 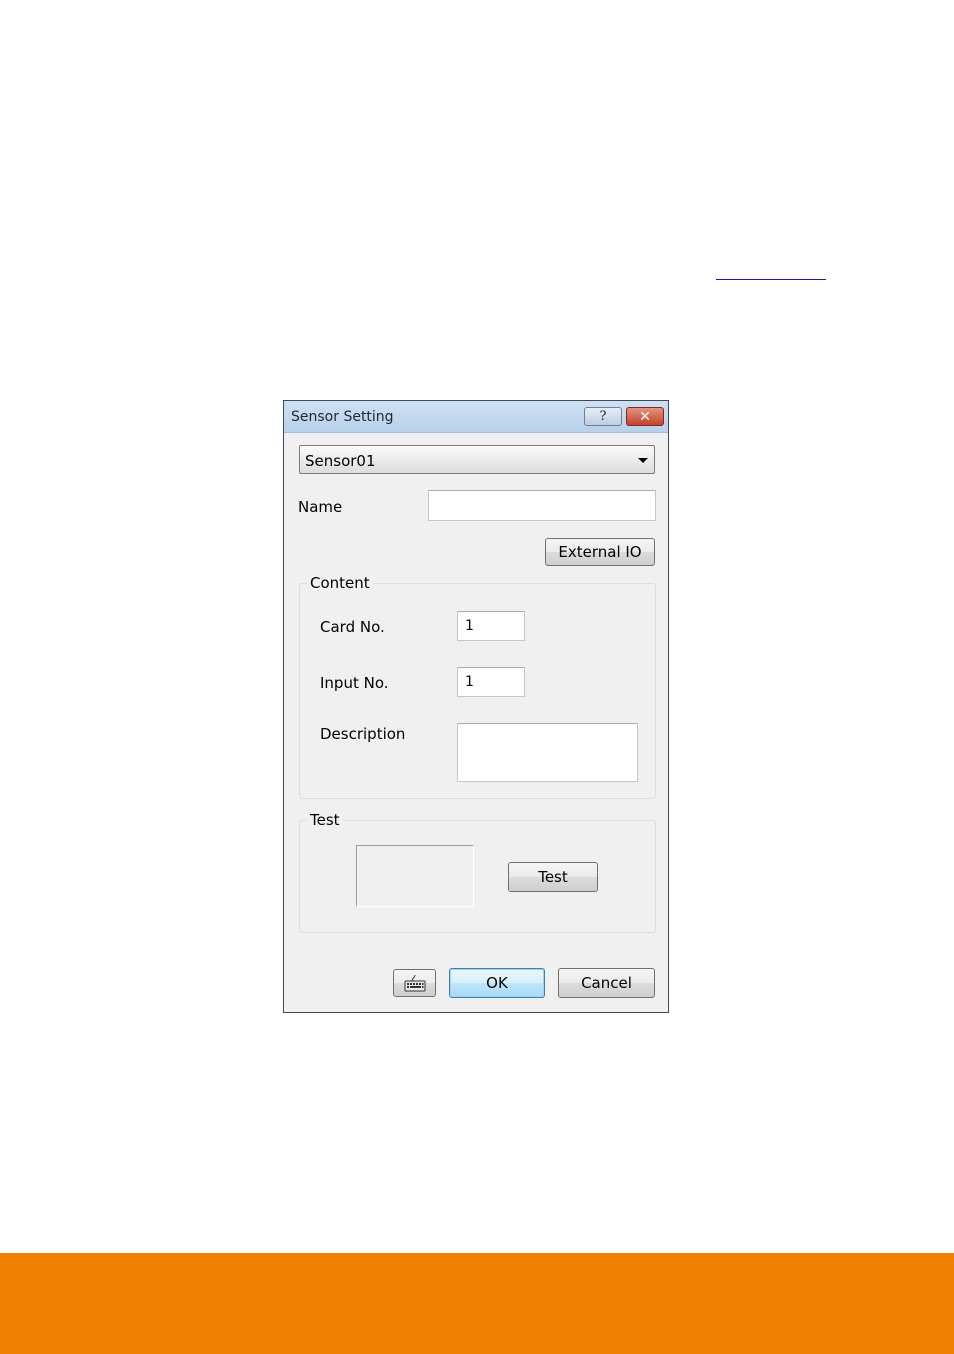 I want to click on keyboard-icon, so click(x=414, y=983).